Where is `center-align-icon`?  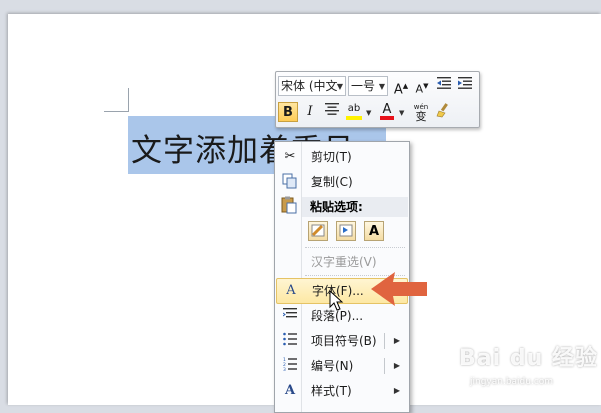 center-align-icon is located at coordinates (332, 109).